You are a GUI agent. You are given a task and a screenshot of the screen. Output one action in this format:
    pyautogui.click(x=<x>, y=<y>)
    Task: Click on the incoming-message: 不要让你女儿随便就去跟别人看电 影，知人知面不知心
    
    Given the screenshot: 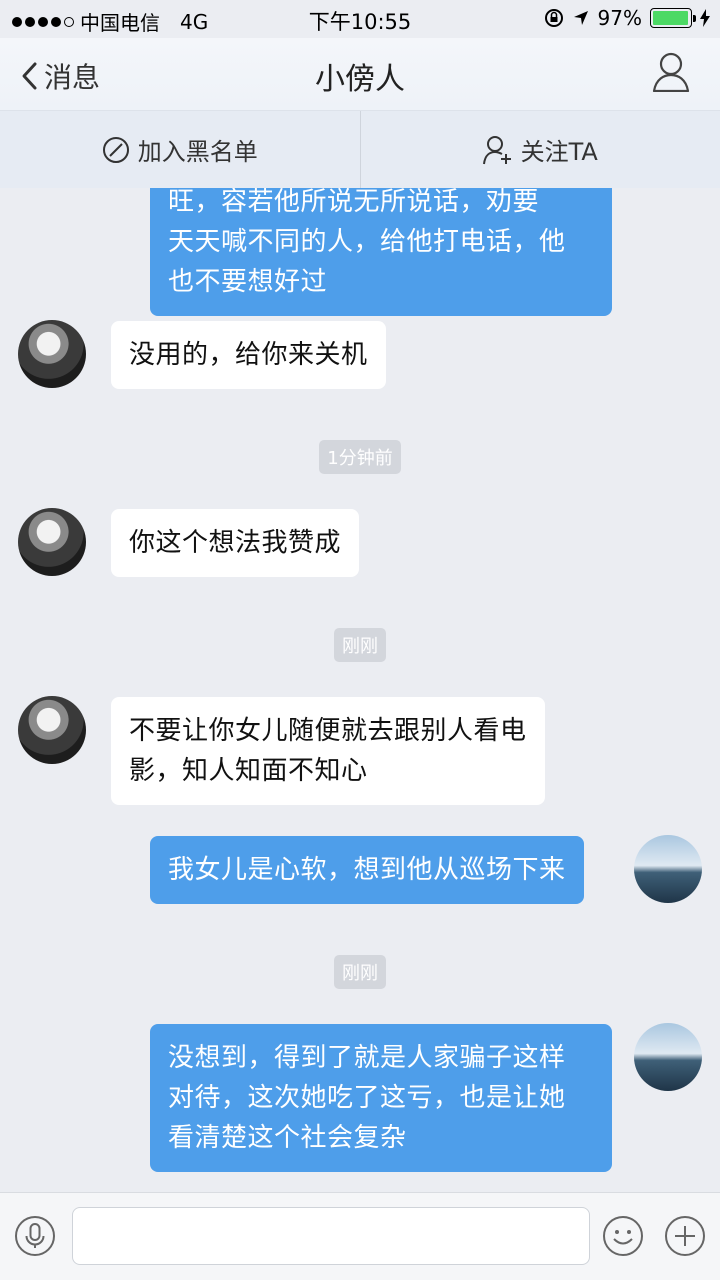 What is the action you would take?
    pyautogui.click(x=328, y=751)
    